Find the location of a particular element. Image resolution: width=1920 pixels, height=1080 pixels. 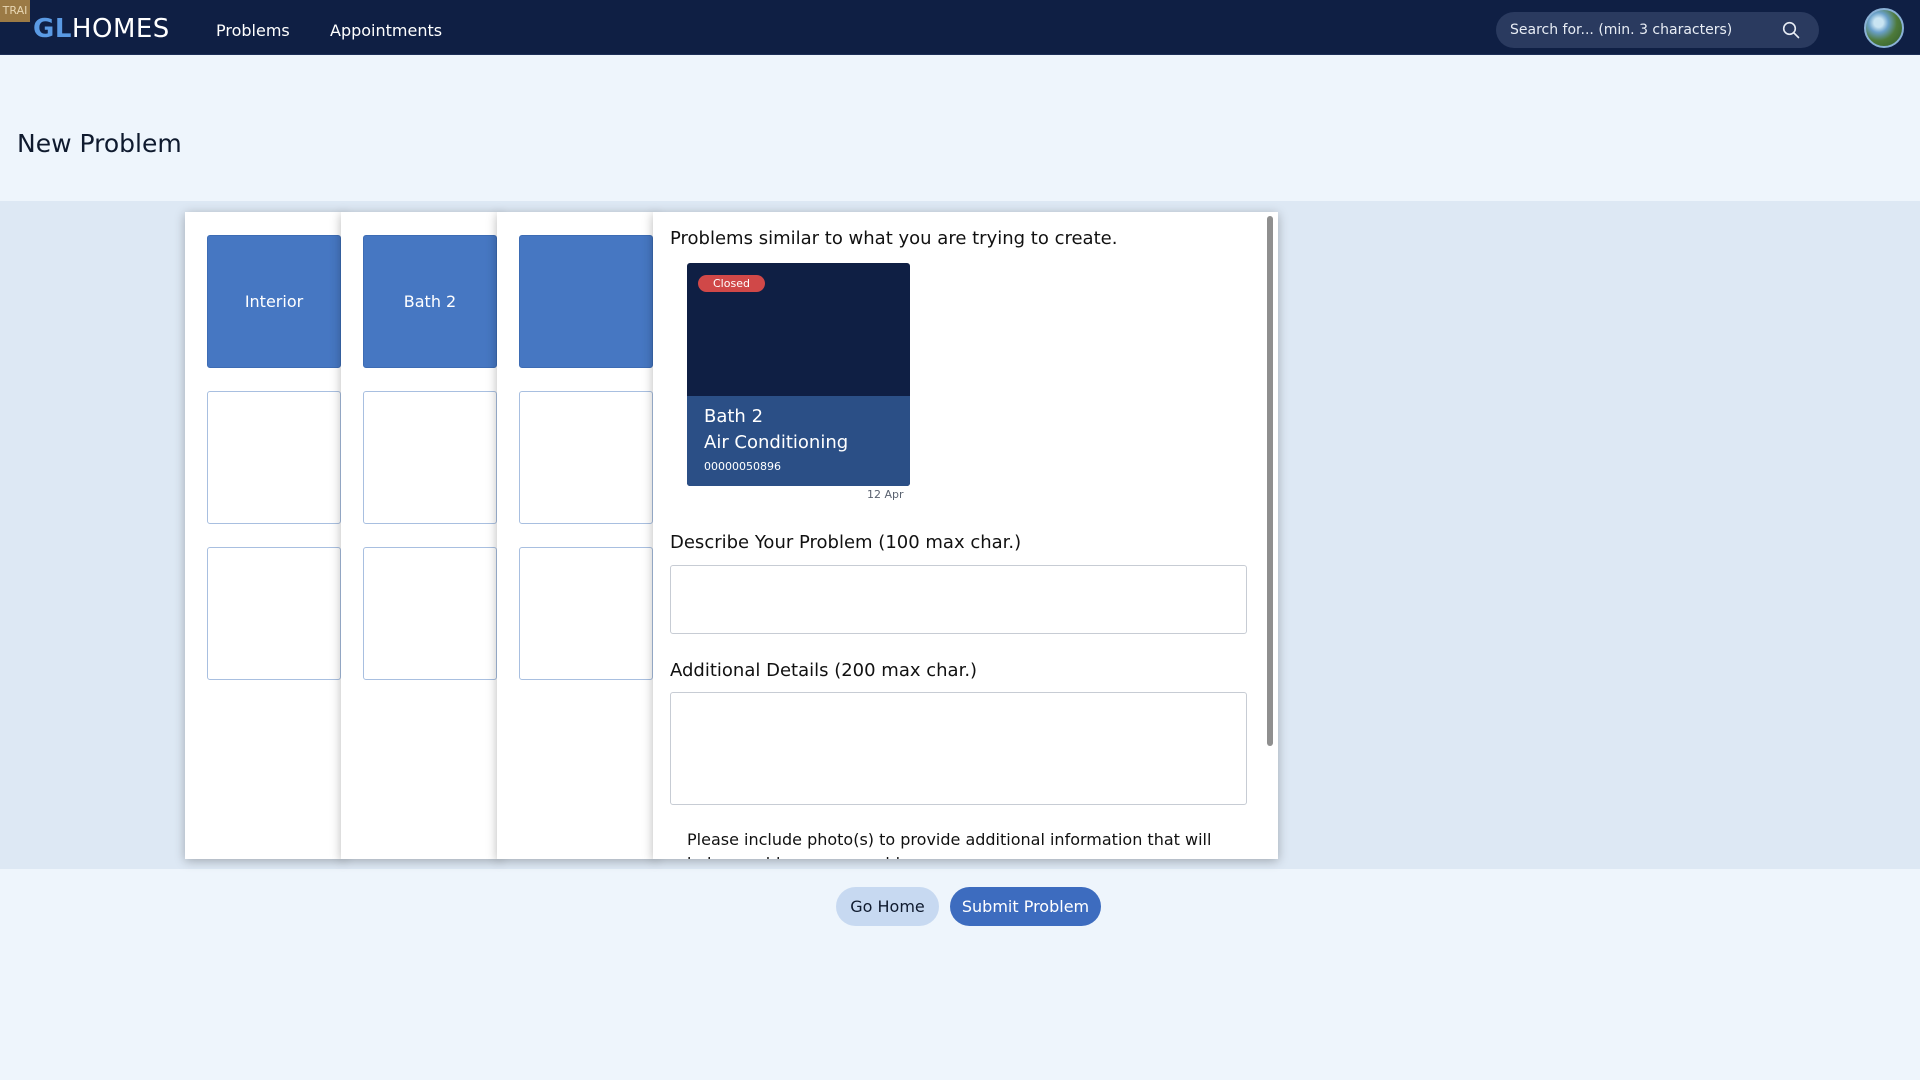

search-box is located at coordinates (1657, 30).